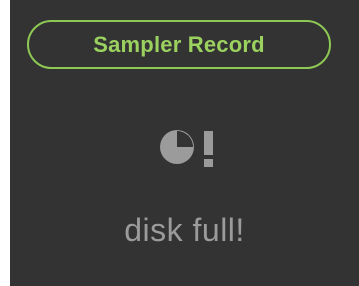 The image size is (359, 286). Describe the element at coordinates (177, 147) in the screenshot. I see `disk-pie-icon` at that location.